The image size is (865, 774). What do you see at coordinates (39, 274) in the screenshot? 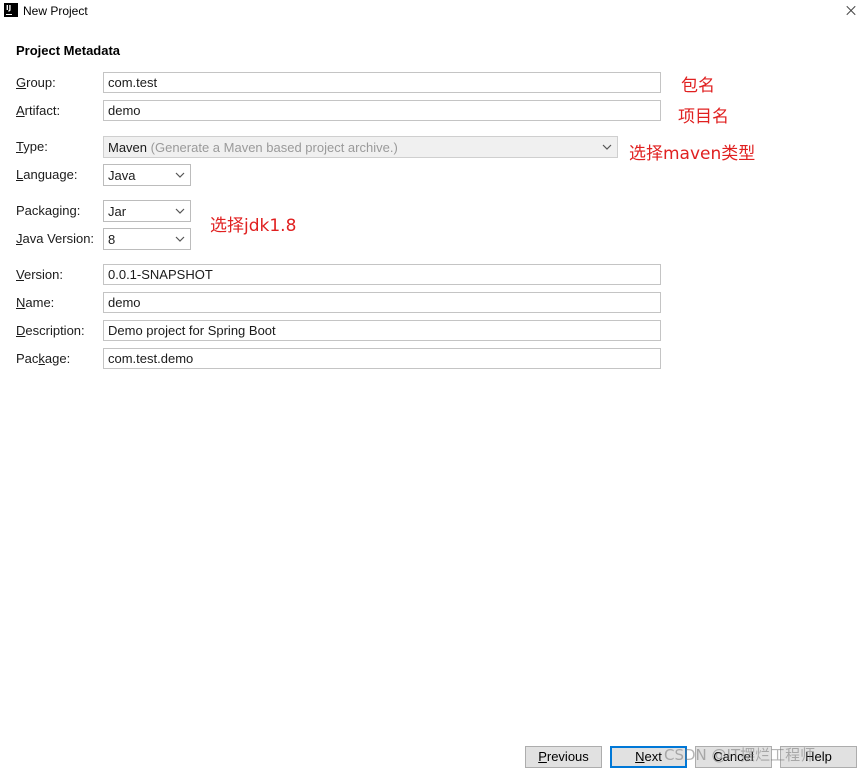
I see `version-label: Version:` at bounding box center [39, 274].